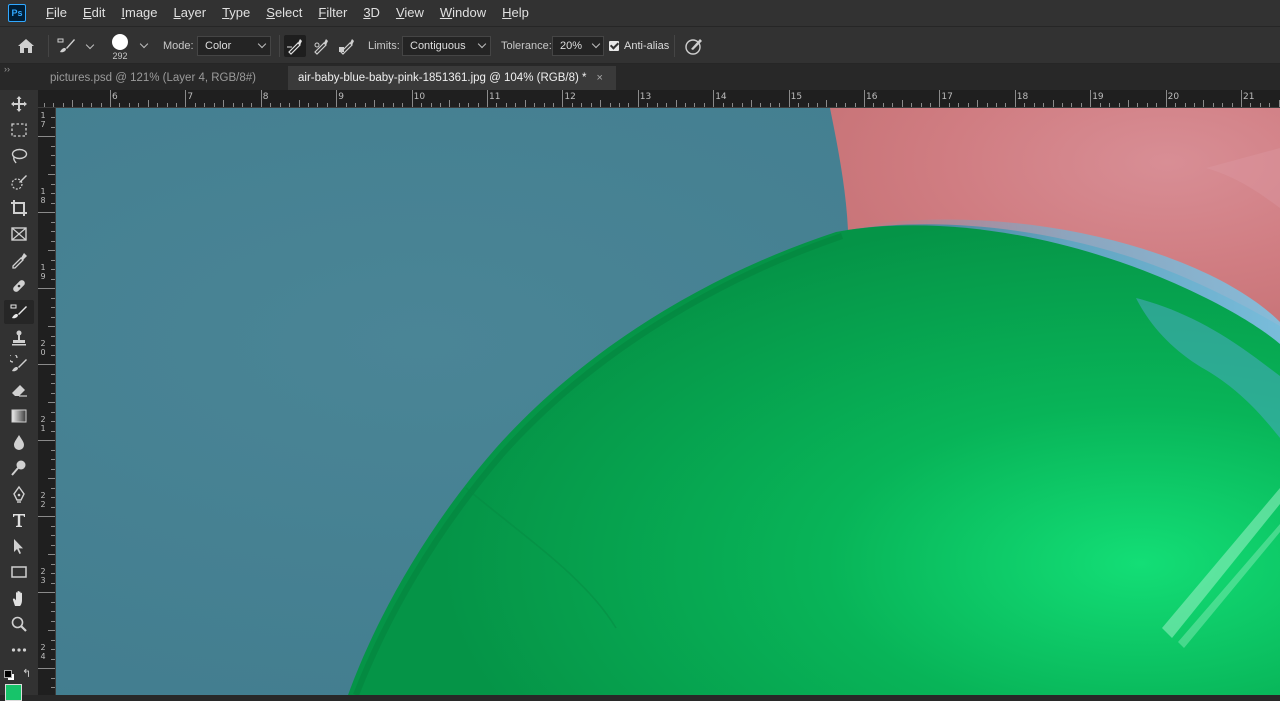 This screenshot has width=1280, height=701. I want to click on type-tool-icon, so click(19, 520).